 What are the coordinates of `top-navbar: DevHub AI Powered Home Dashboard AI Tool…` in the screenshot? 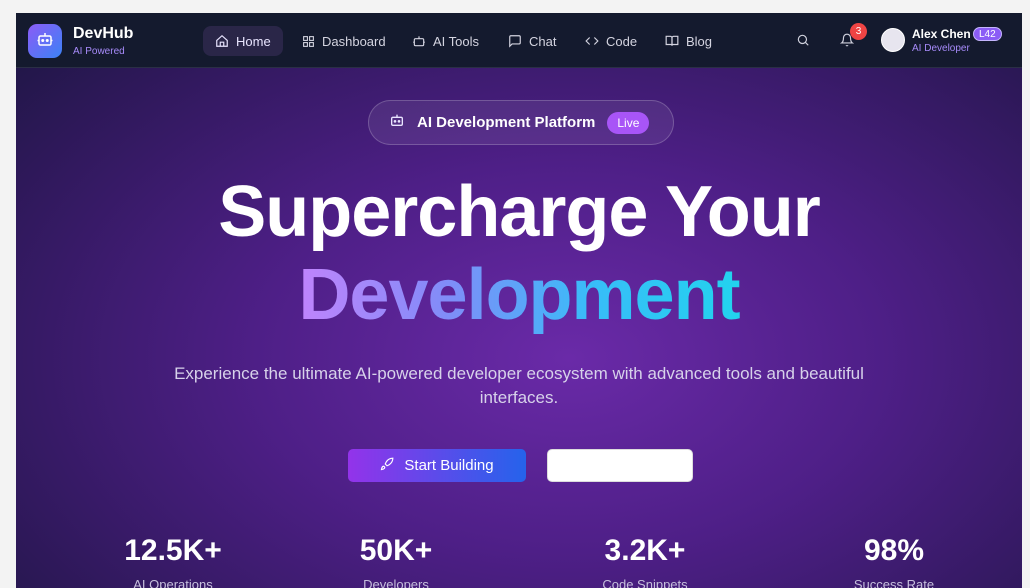 It's located at (519, 40).